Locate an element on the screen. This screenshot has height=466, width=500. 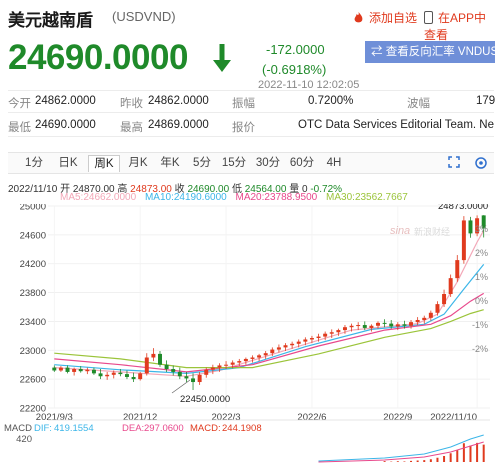
percent-tick-label: -1% is located at coordinates (480, 325).